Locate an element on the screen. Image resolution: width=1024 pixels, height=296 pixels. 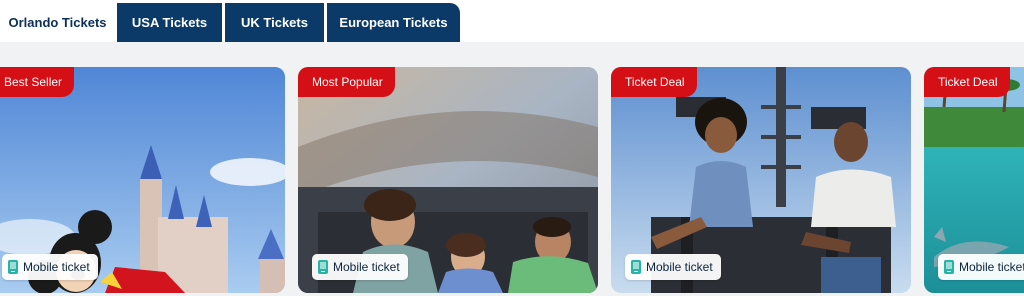
best-seller-badge: Best Seller is located at coordinates (37, 82).